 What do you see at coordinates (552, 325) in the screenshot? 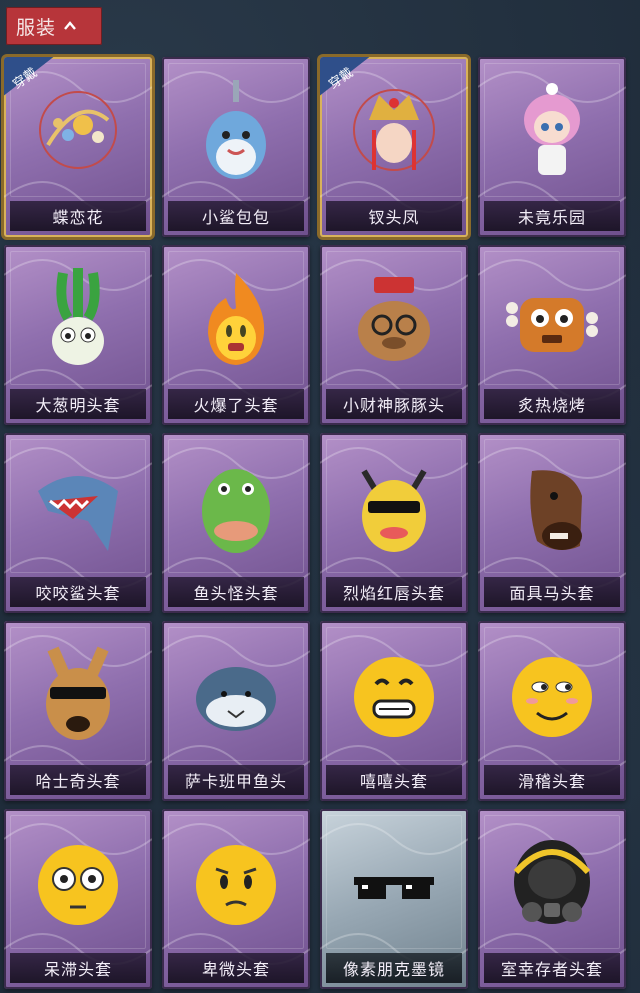
I see `bbq-mask-icon` at bounding box center [552, 325].